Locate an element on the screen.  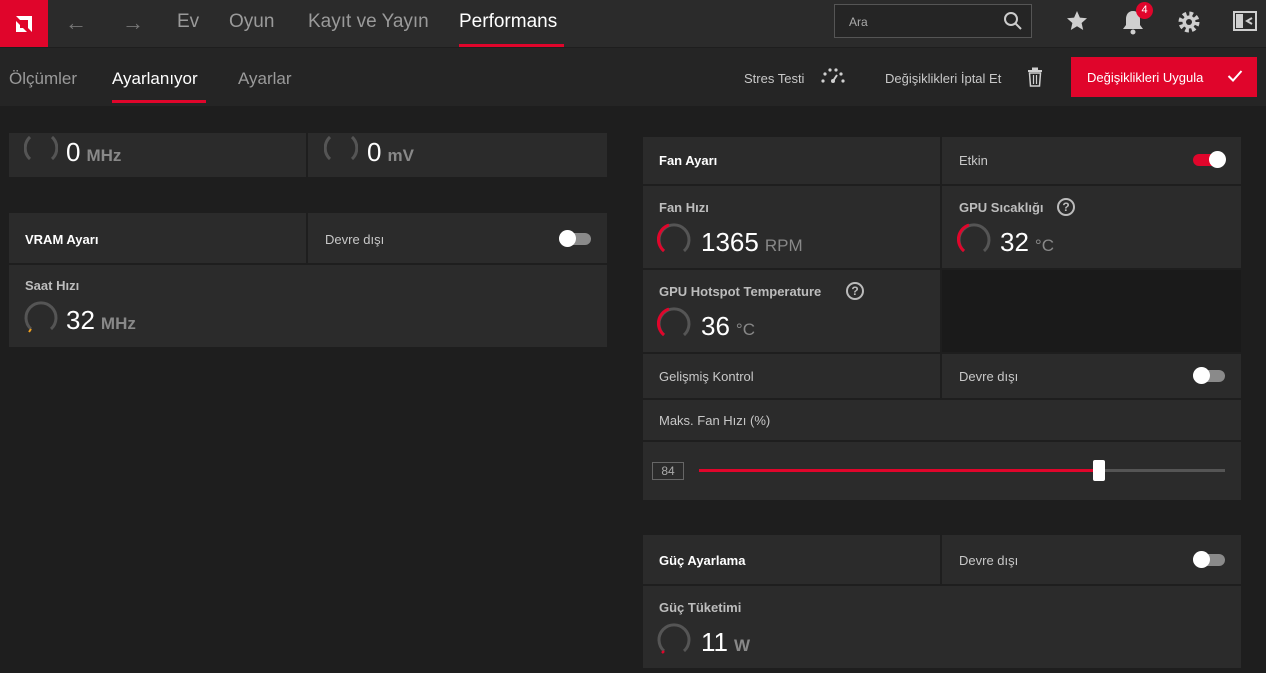
stress-test-label: Stres Testi is located at coordinates (774, 78).